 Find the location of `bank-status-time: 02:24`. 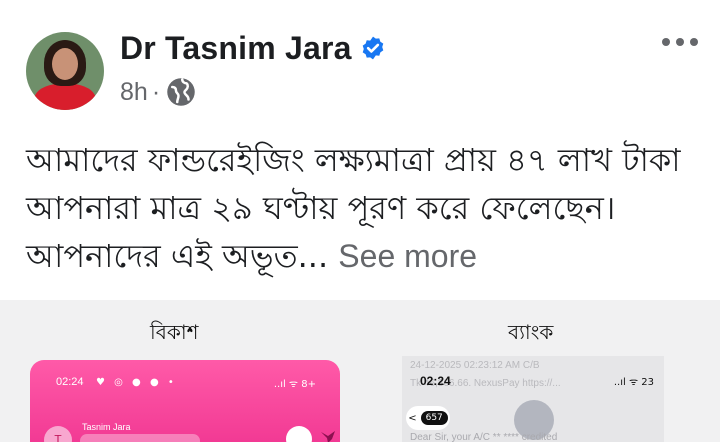

bank-status-time: 02:24 is located at coordinates (435, 381).